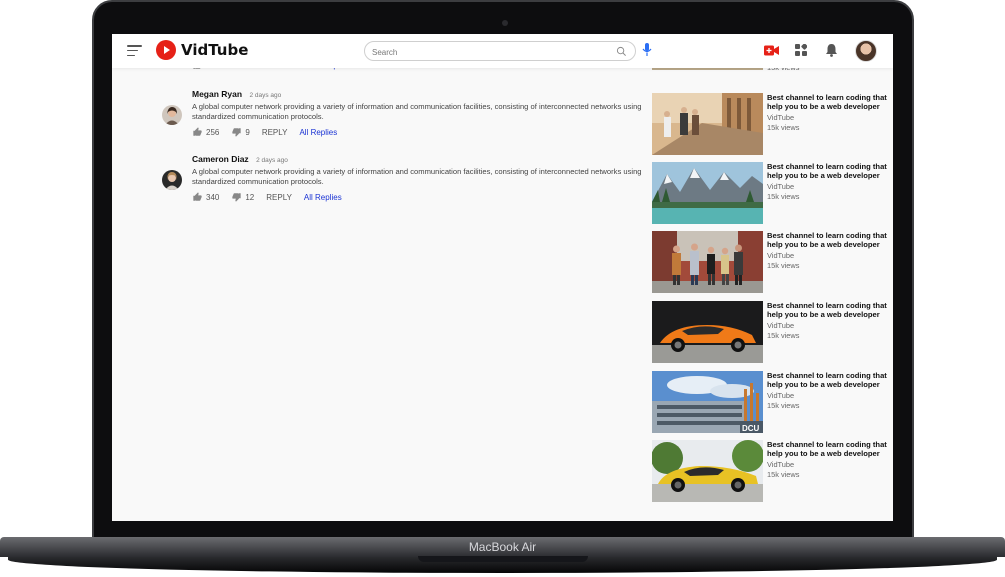 This screenshot has height=577, width=1005. What do you see at coordinates (134, 51) in the screenshot?
I see `menu-icon` at bounding box center [134, 51].